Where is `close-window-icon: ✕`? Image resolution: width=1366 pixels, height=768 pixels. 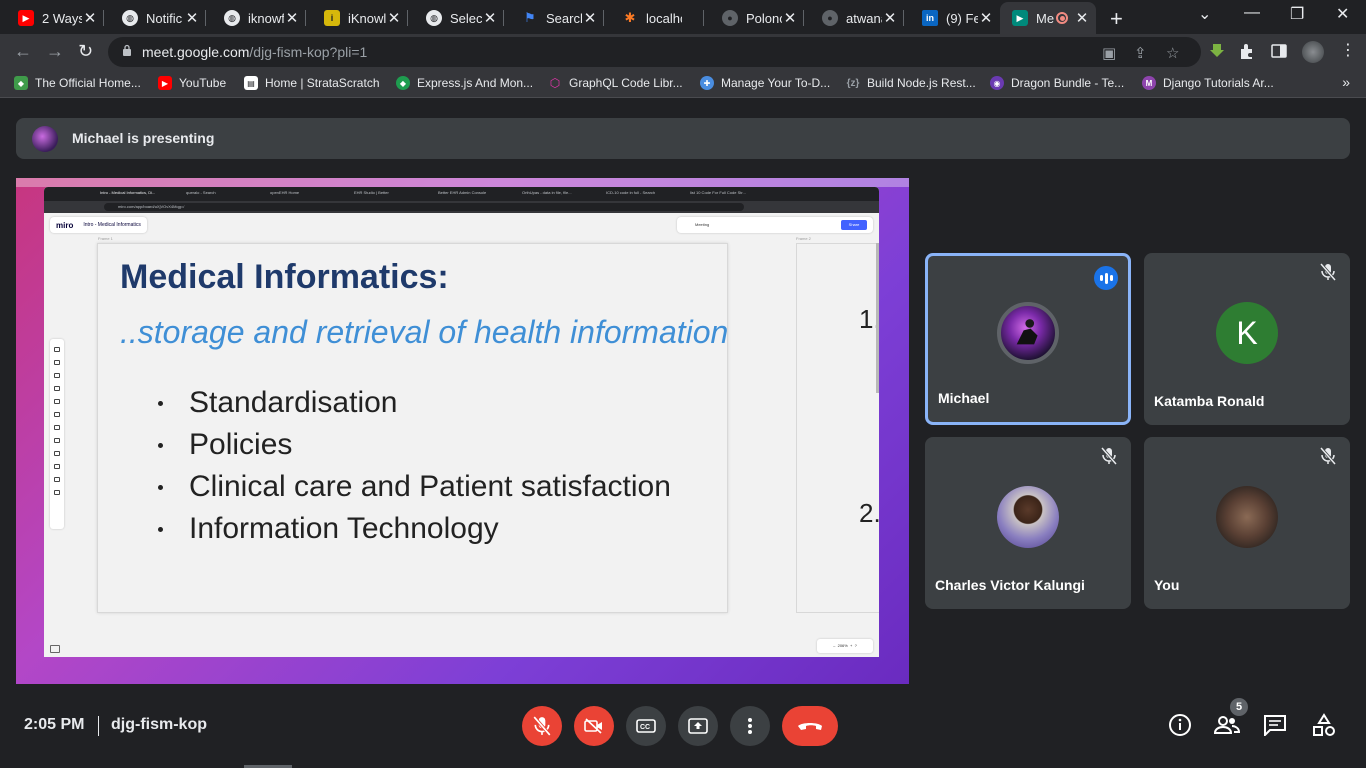 close-window-icon: ✕ is located at coordinates (1342, 14).